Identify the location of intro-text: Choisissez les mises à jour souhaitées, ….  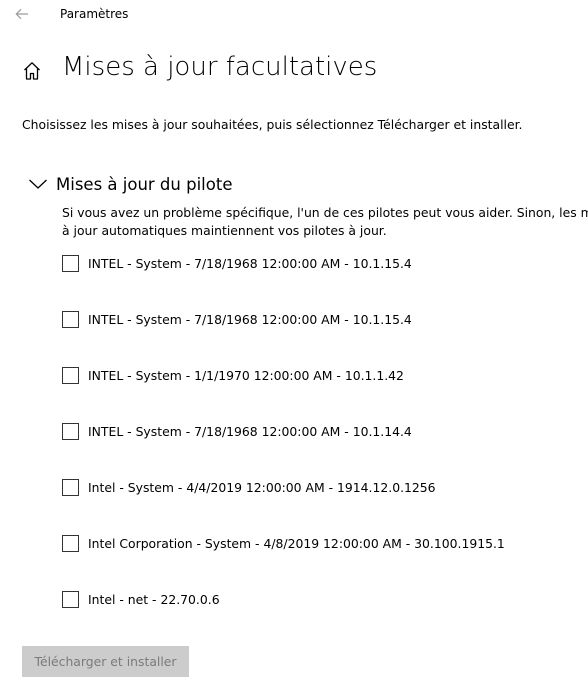
(272, 124).